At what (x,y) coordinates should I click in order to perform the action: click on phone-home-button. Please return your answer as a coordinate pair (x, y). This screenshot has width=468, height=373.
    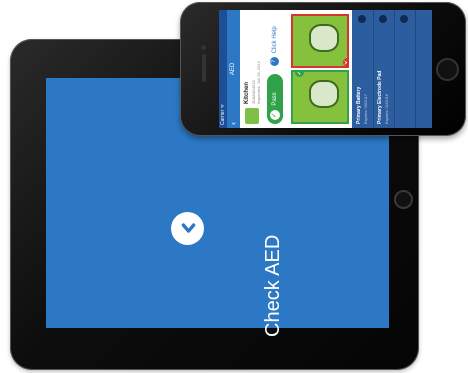
    Looking at the image, I should click on (447, 69).